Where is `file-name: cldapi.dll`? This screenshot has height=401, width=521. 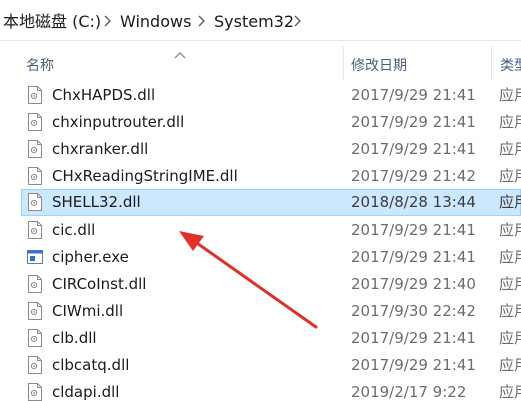
file-name: cldapi.dll is located at coordinates (86, 392).